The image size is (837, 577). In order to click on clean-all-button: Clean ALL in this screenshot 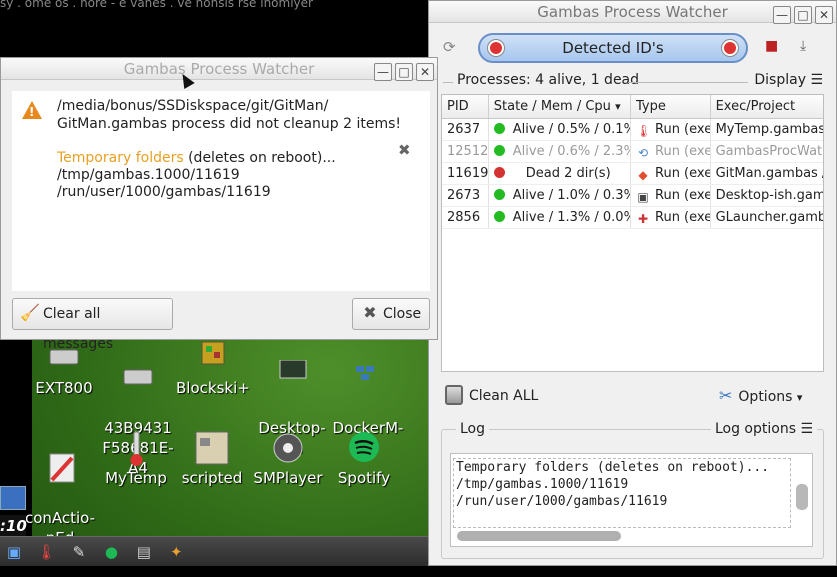, I will do `click(491, 396)`.